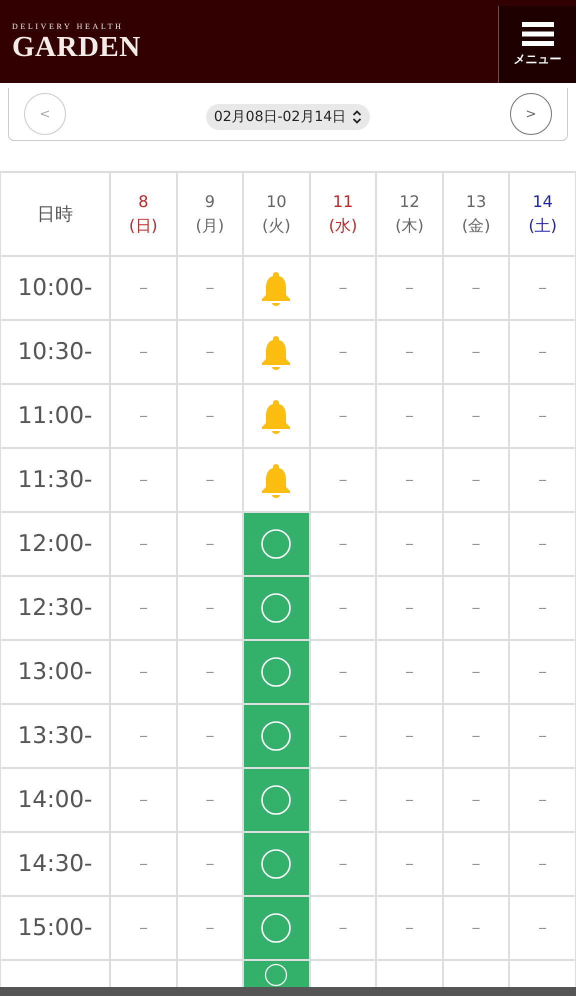 This screenshot has height=996, width=576. What do you see at coordinates (276, 202) in the screenshot?
I see `day-date: 10` at bounding box center [276, 202].